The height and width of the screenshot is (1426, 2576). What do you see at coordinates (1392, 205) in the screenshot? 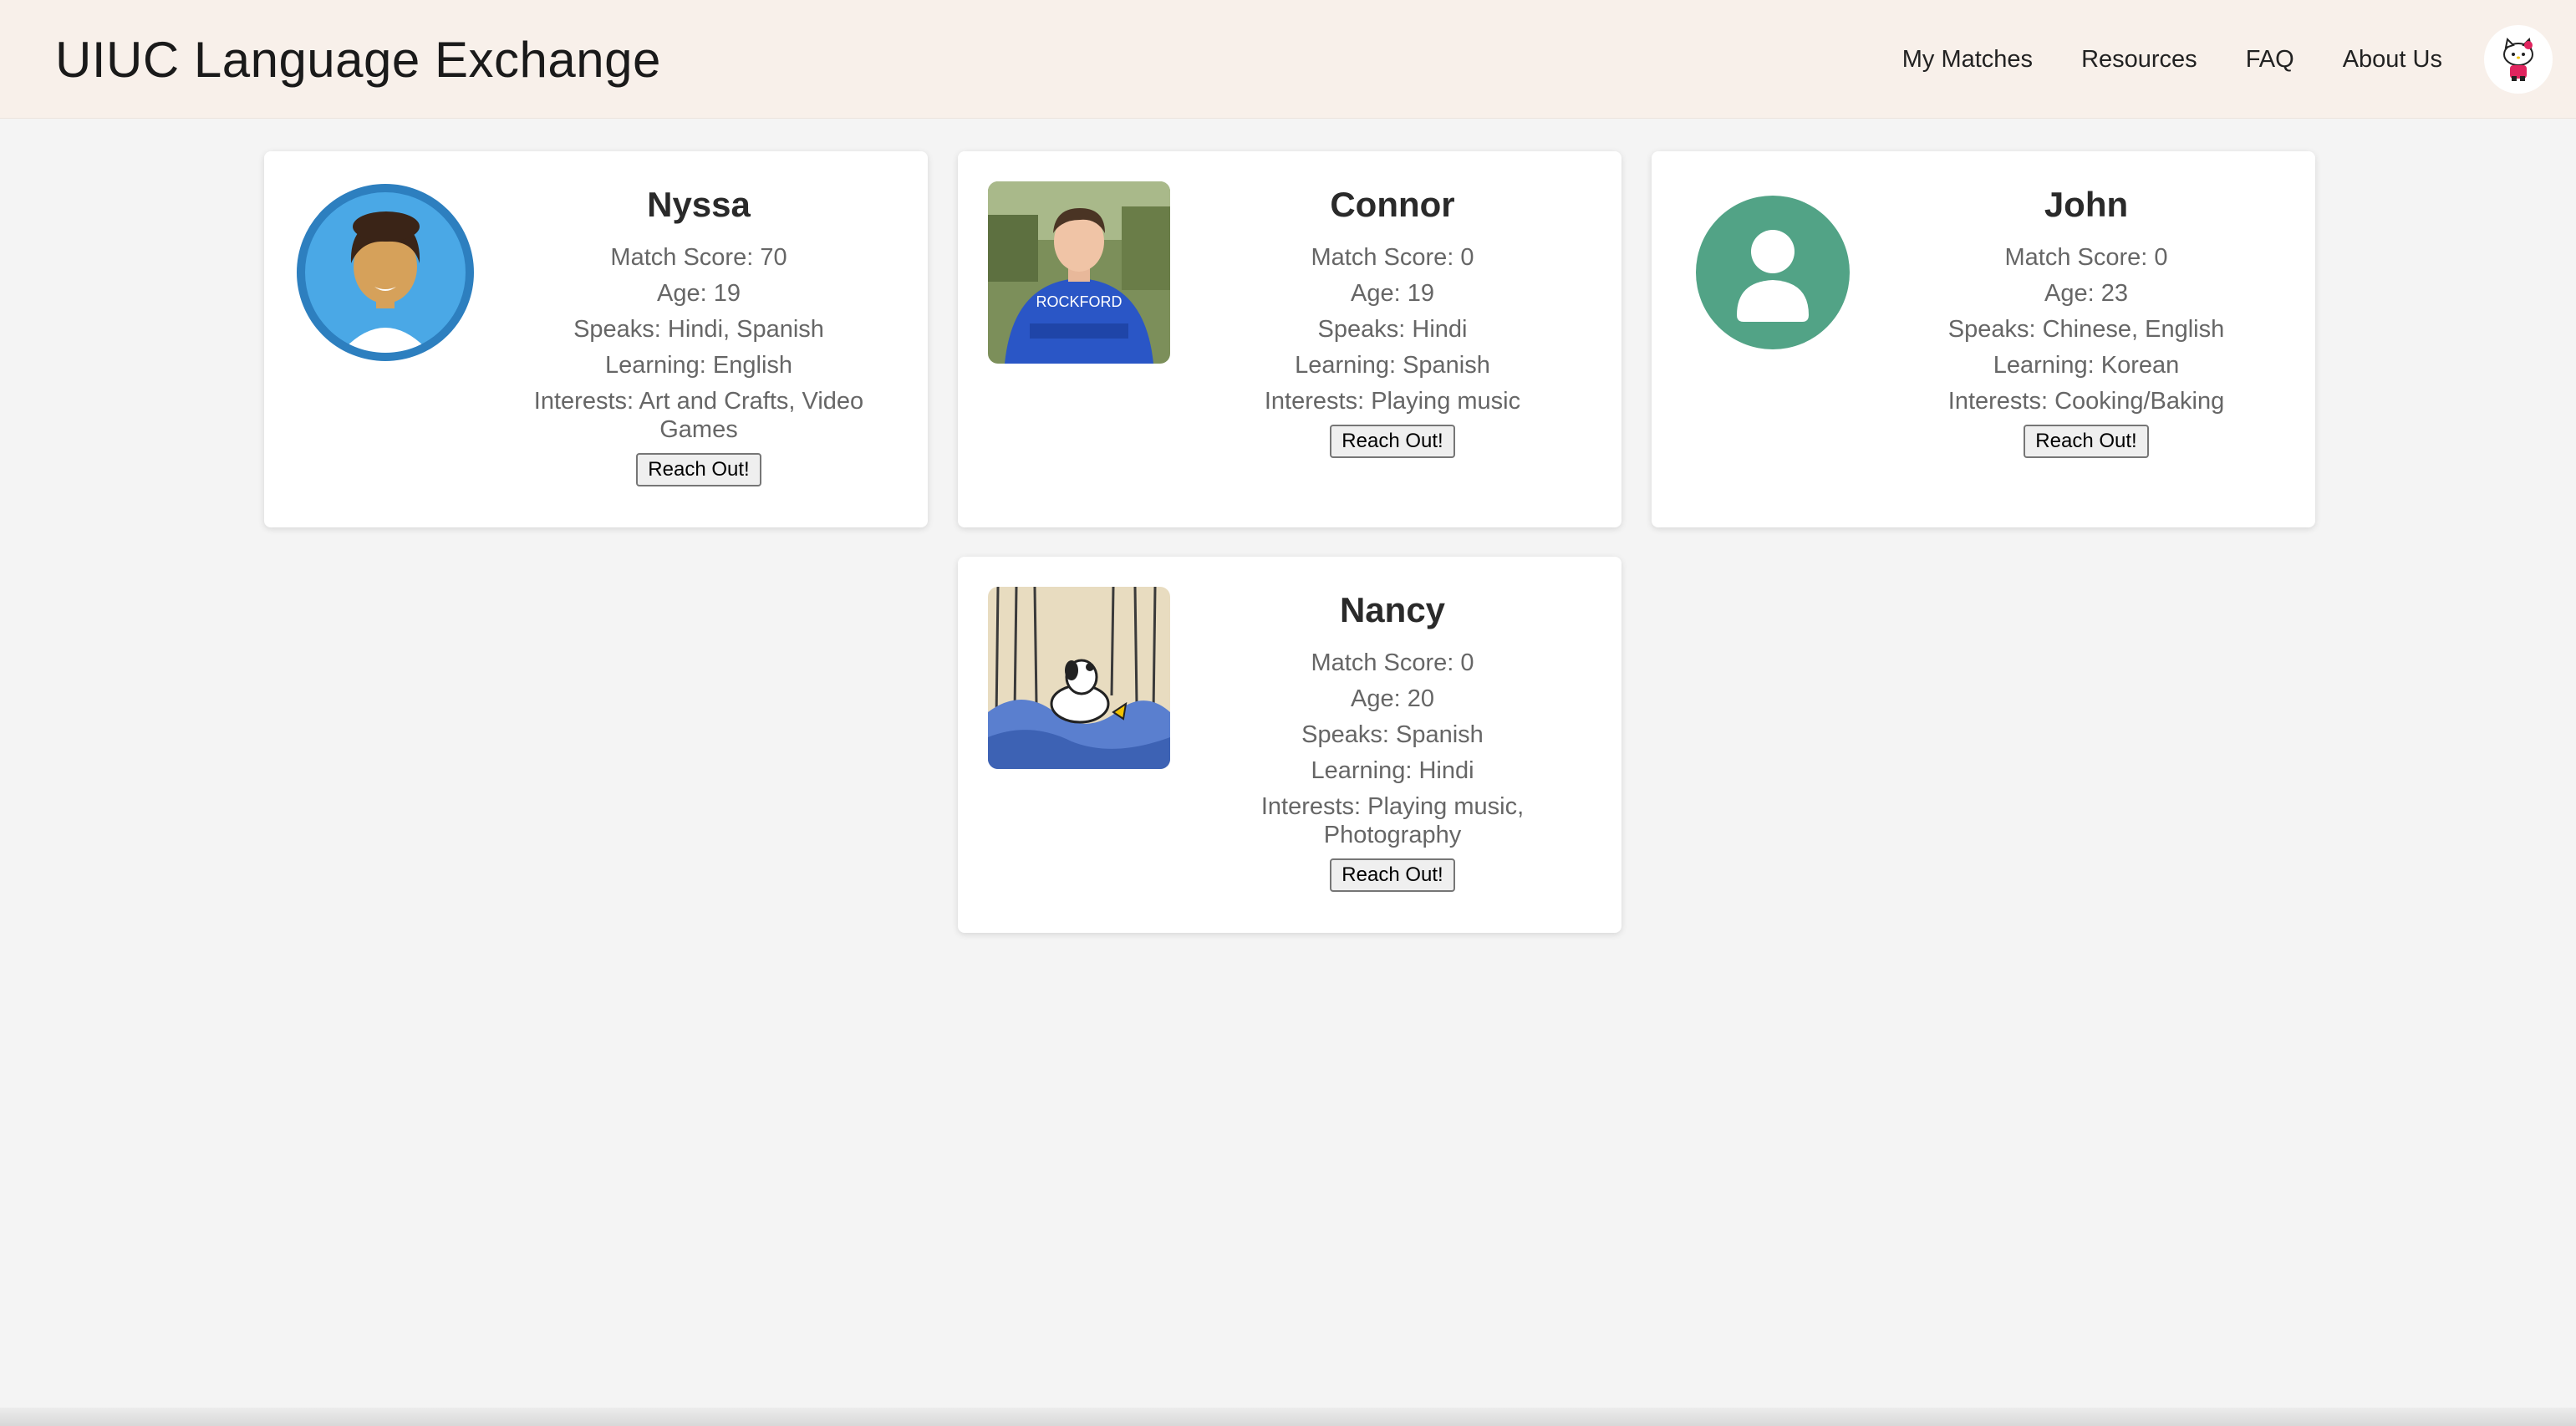
I see `card-name: Connor` at bounding box center [1392, 205].